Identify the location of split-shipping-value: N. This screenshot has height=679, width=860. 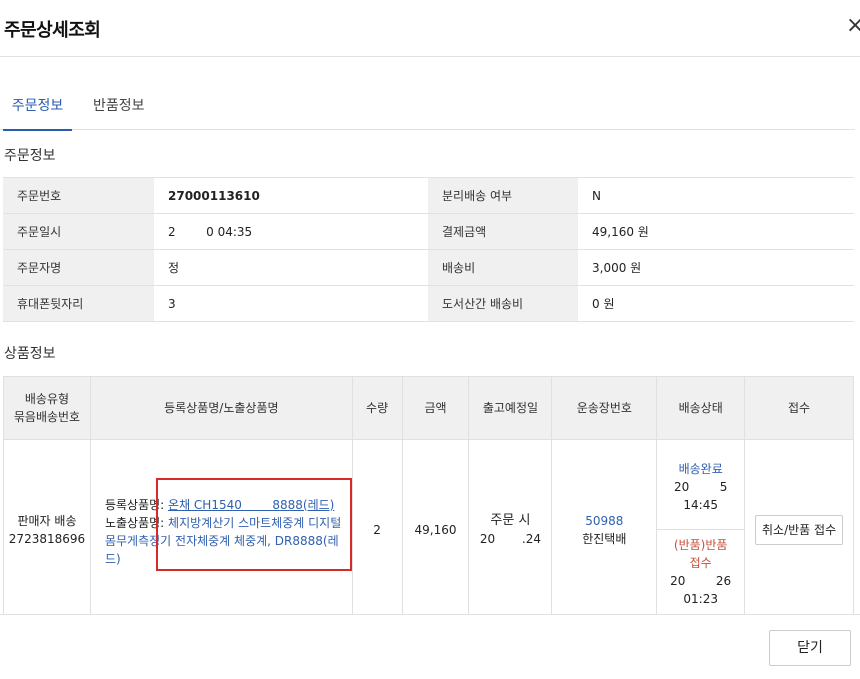
(716, 195).